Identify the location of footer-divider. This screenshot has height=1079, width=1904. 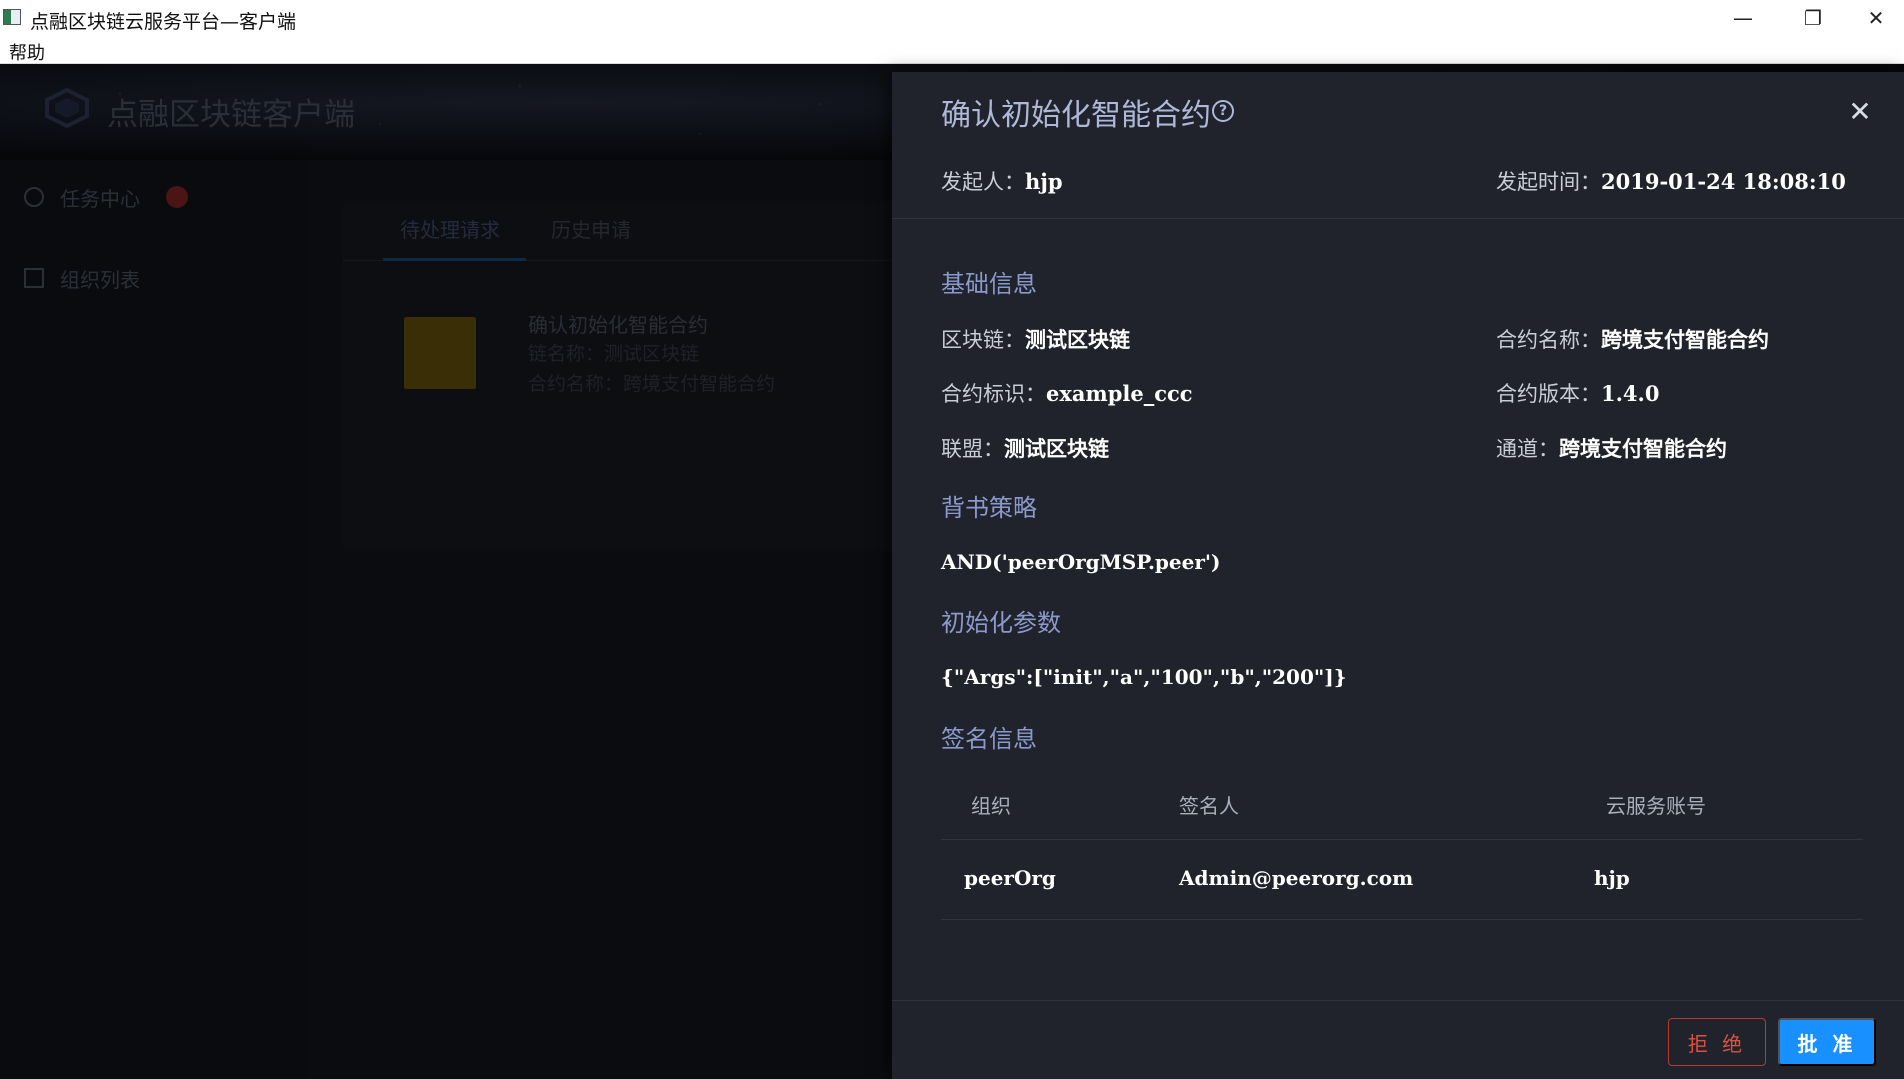
(1398, 1000).